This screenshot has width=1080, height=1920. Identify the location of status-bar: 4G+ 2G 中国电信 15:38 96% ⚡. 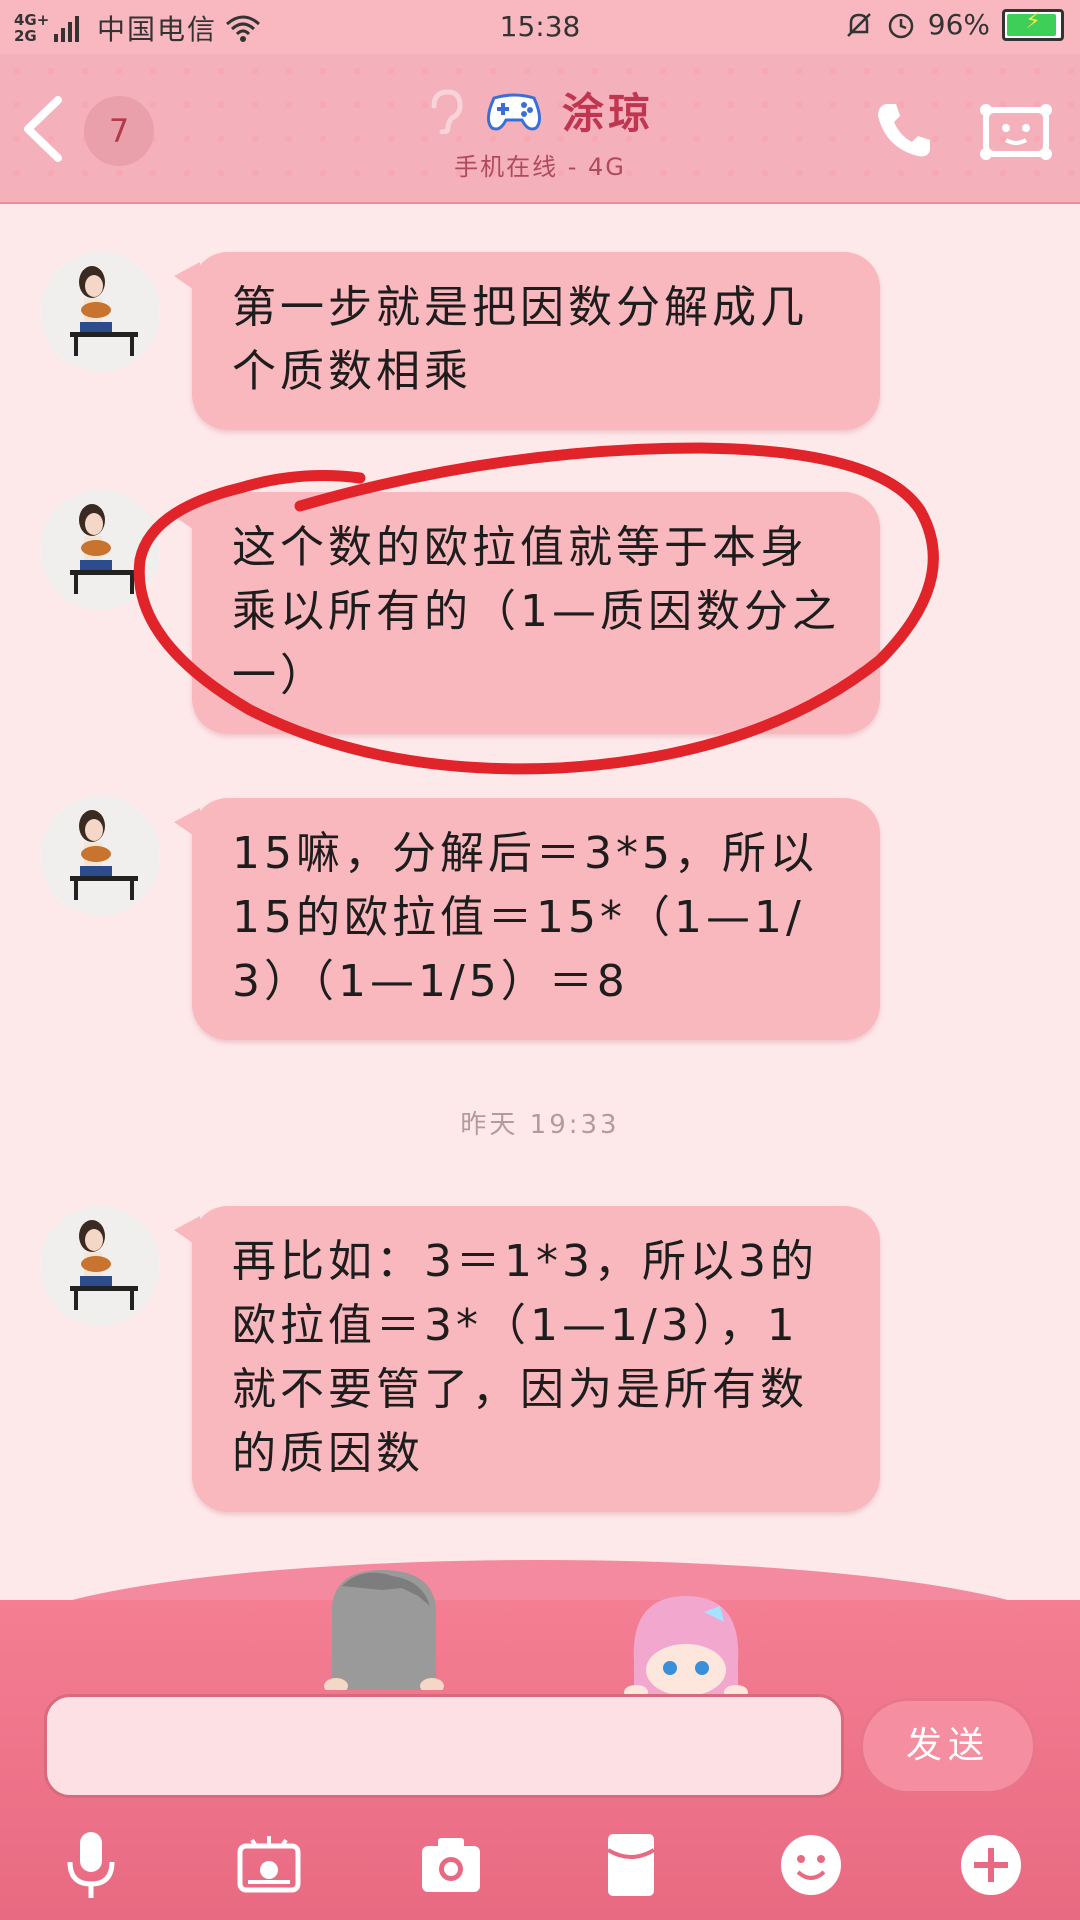
(540, 27).